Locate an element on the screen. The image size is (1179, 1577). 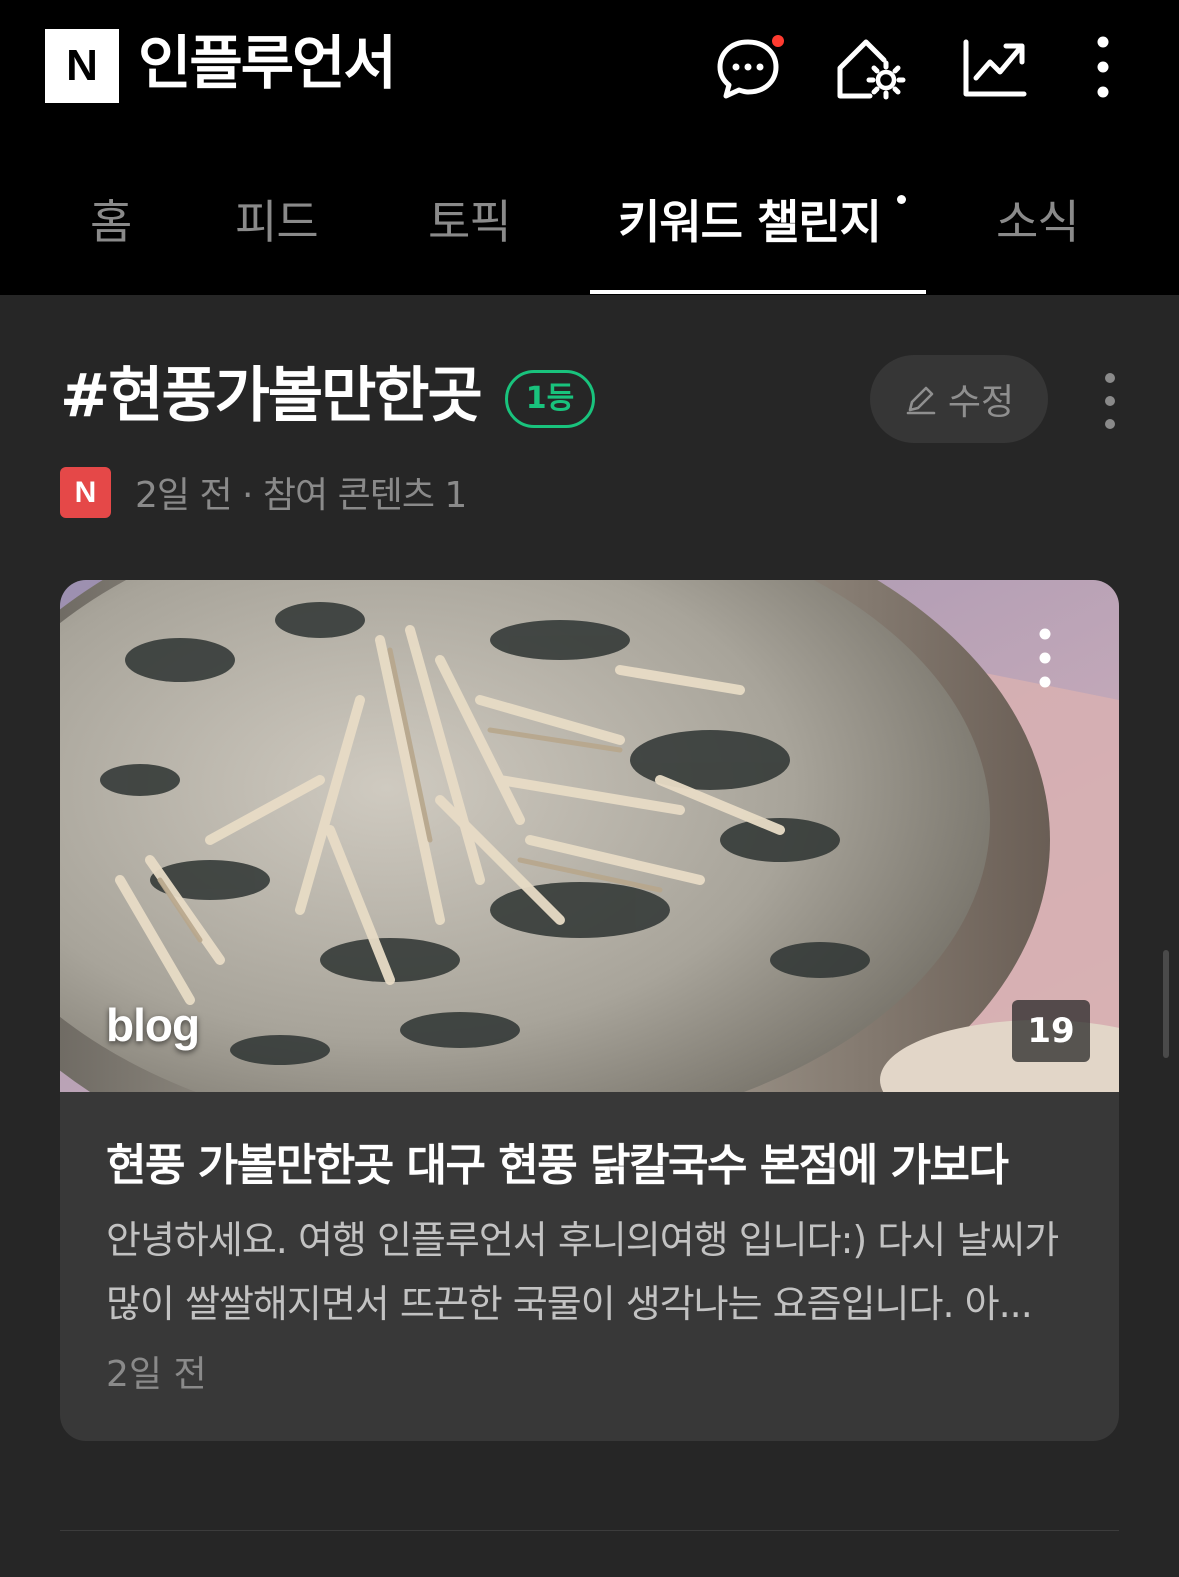
section-divider is located at coordinates (589, 1530).